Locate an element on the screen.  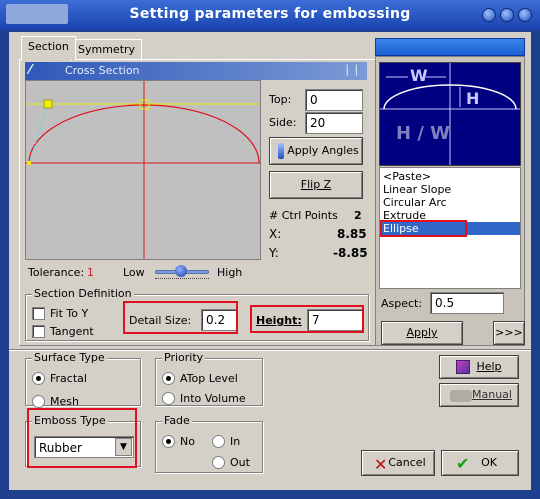
atop-level-label: ATop Level is located at coordinates (209, 378).